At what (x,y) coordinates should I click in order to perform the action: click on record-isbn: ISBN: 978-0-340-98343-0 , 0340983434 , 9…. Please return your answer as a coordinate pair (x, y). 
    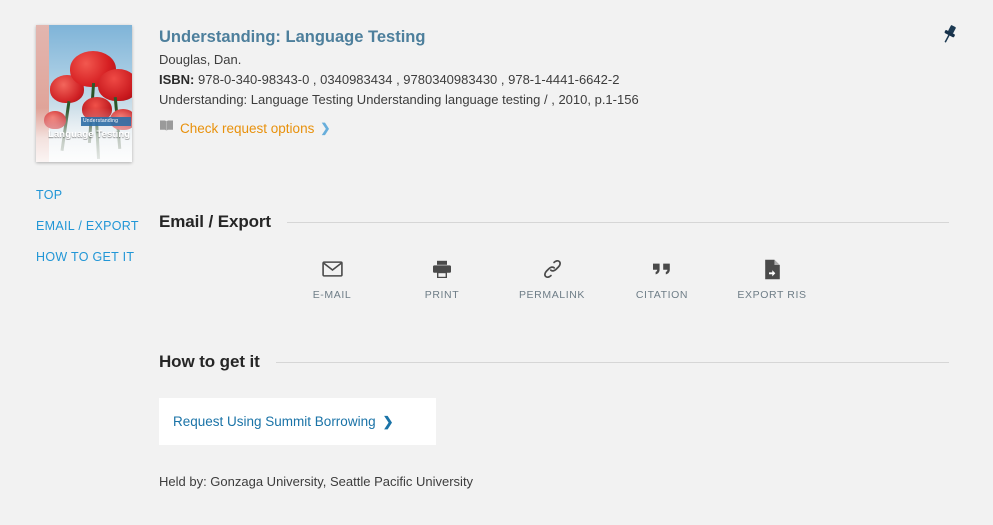
    Looking at the image, I should click on (529, 80).